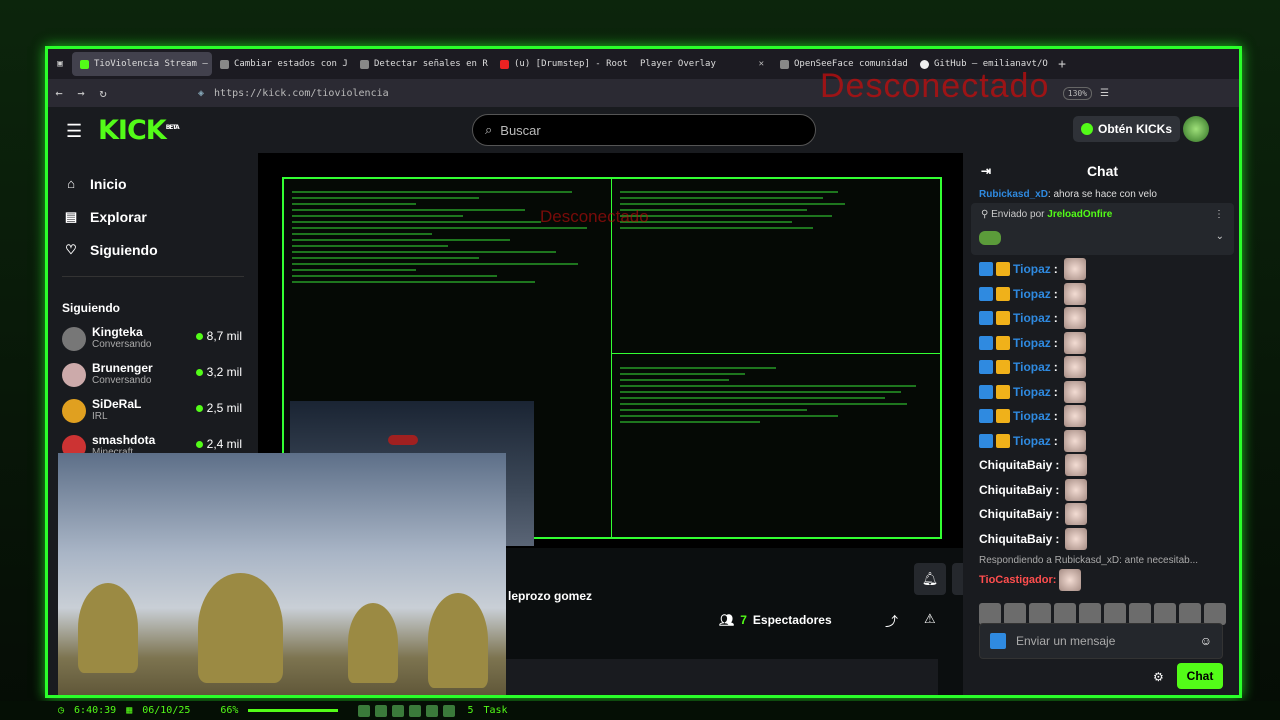 This screenshot has height=720, width=1280. What do you see at coordinates (1101, 171) in the screenshot?
I see `chat-header: ⇥ Chat` at bounding box center [1101, 171].